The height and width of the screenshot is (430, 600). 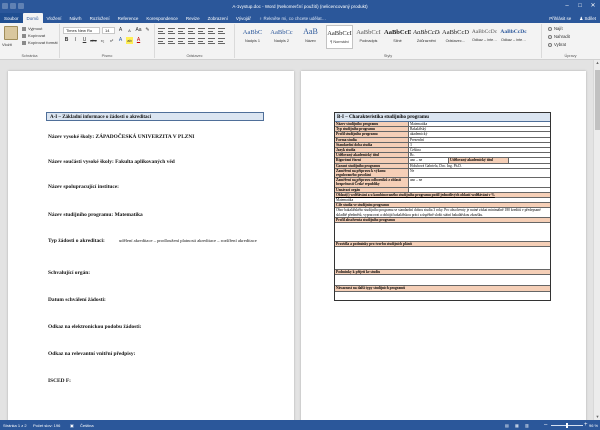 I want to click on line-spacing-icon, so click(x=201, y=41).